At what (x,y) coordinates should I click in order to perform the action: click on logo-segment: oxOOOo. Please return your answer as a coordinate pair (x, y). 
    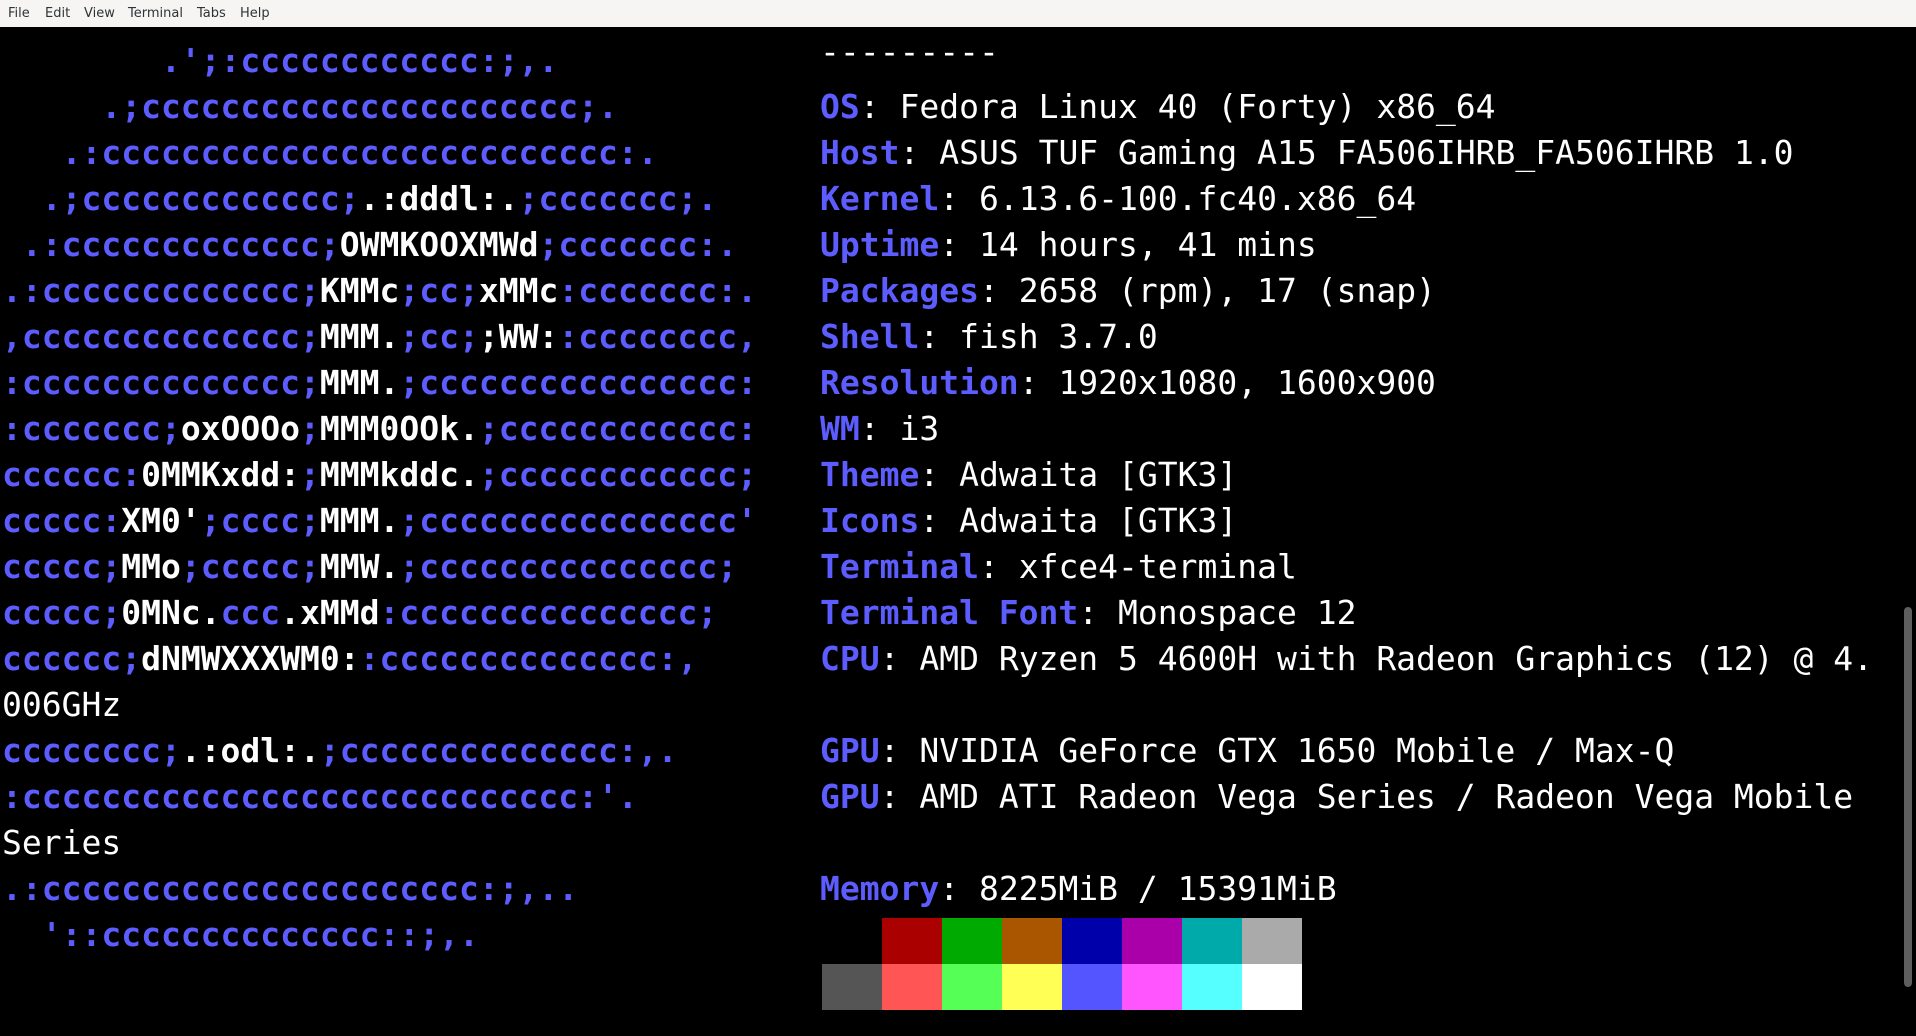
    Looking at the image, I should click on (240, 428).